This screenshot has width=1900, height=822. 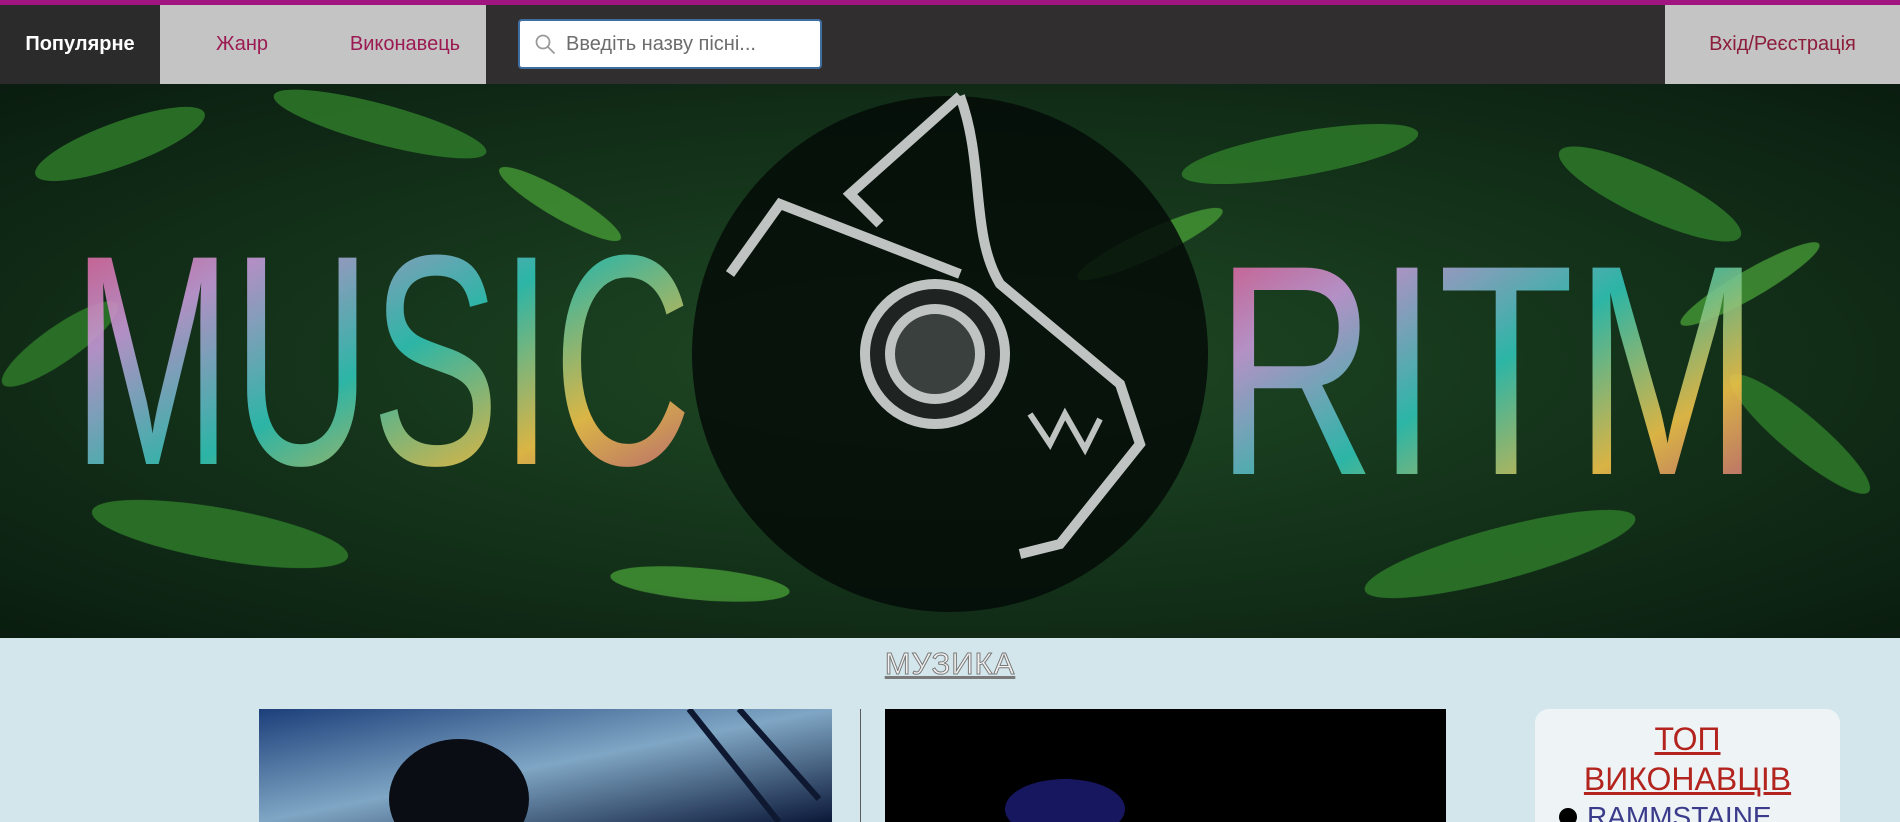 What do you see at coordinates (1487, 370) in the screenshot?
I see `hero-word-ritm: RITM` at bounding box center [1487, 370].